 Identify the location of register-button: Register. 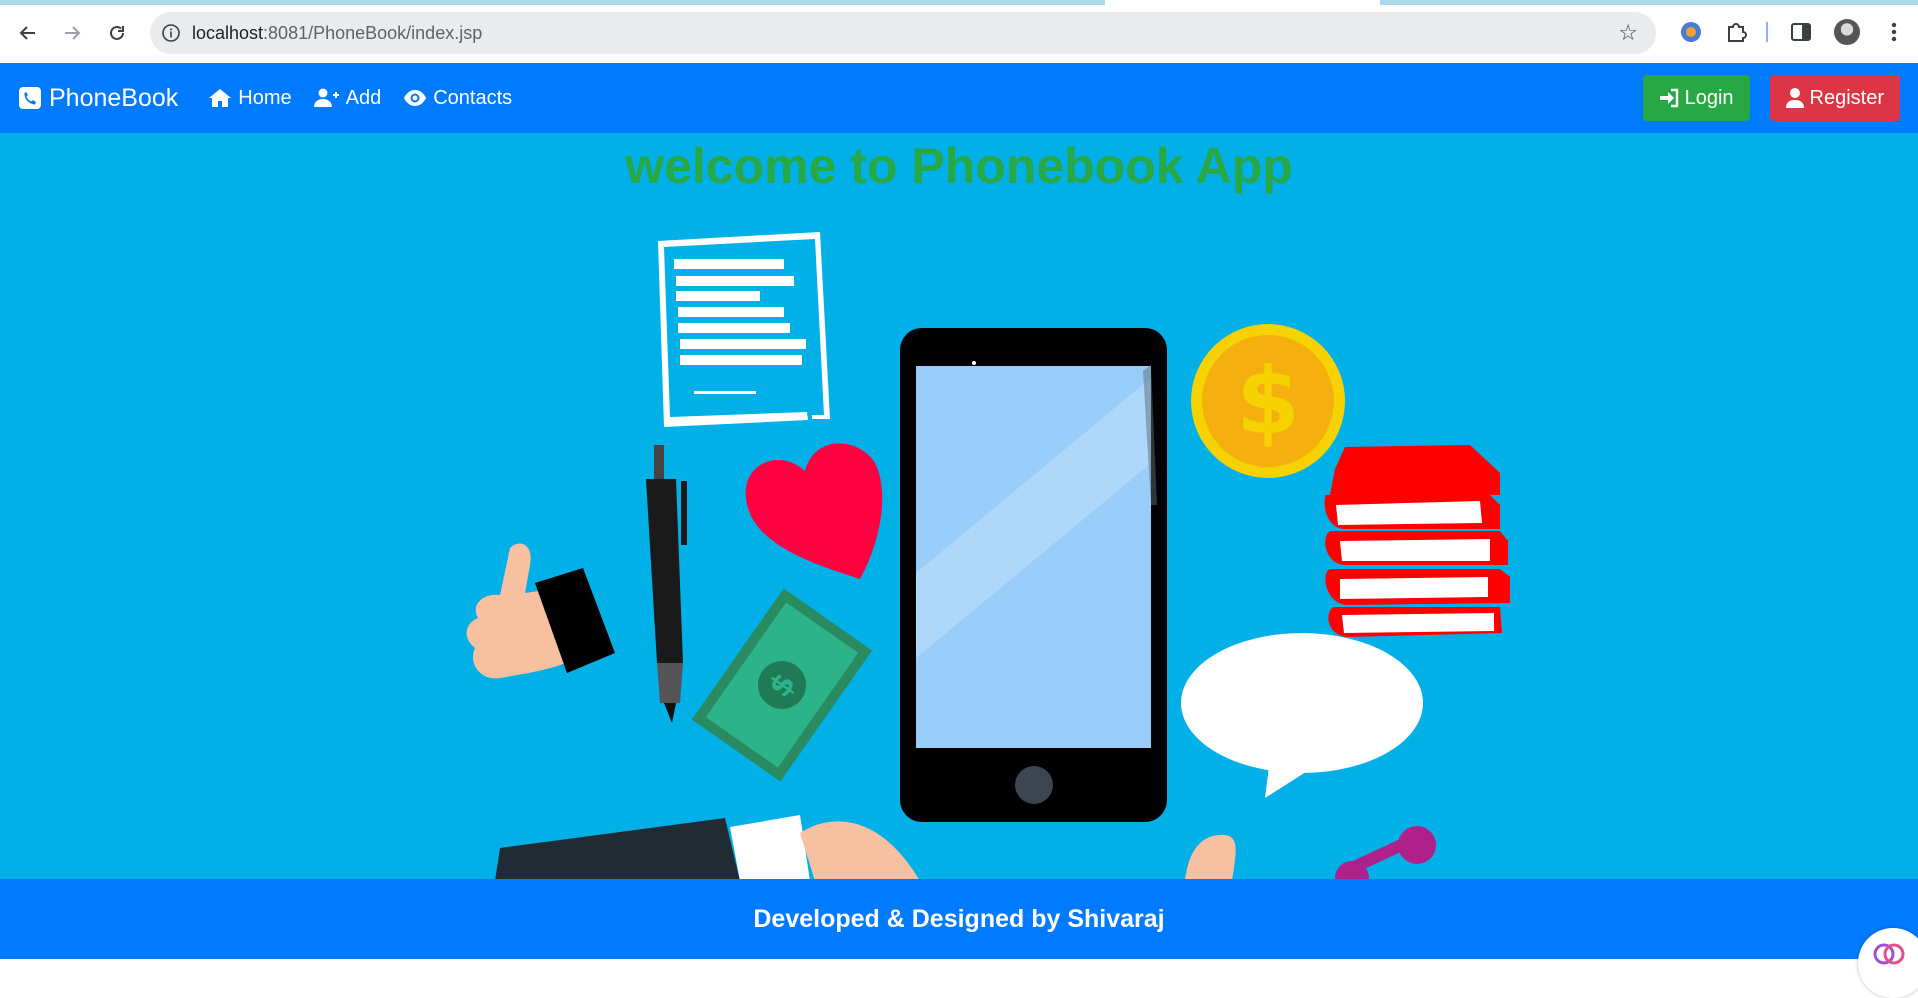
(1834, 98).